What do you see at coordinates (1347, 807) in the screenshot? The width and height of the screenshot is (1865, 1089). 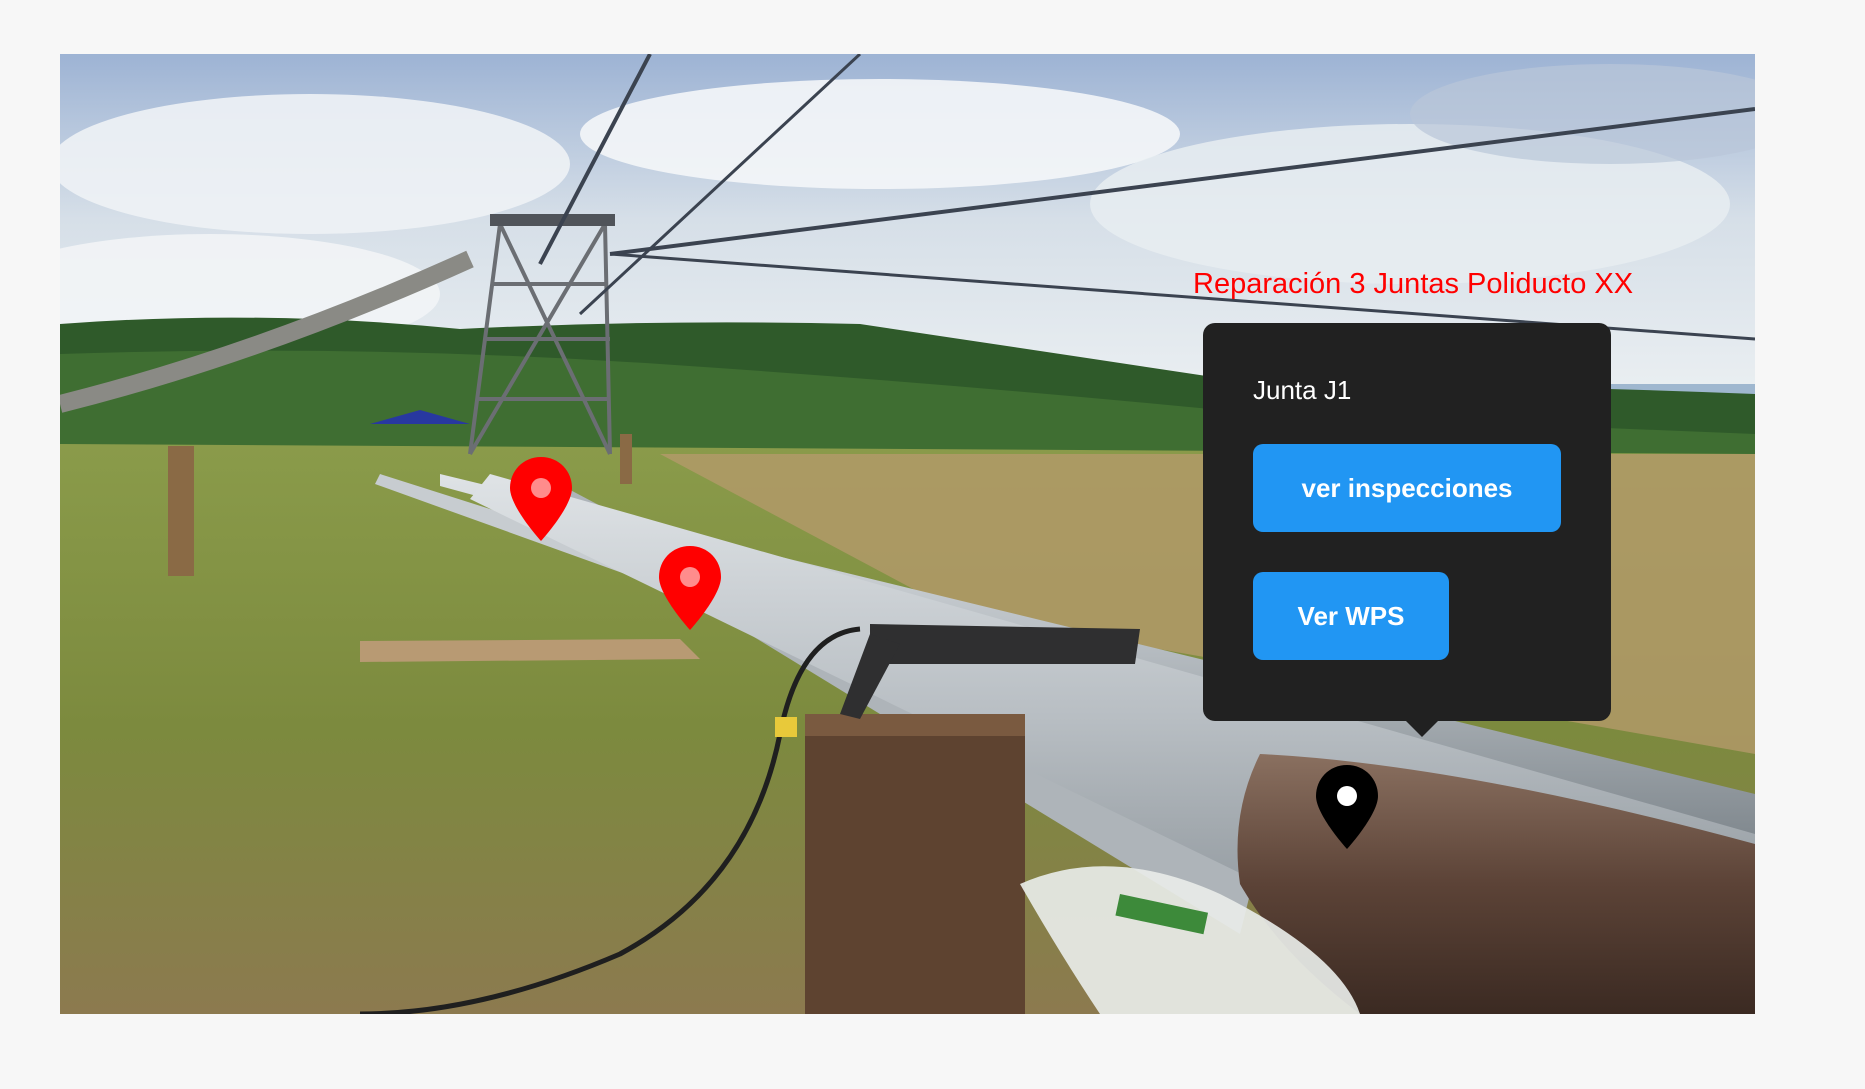 I see `selected-map-pin-icon` at bounding box center [1347, 807].